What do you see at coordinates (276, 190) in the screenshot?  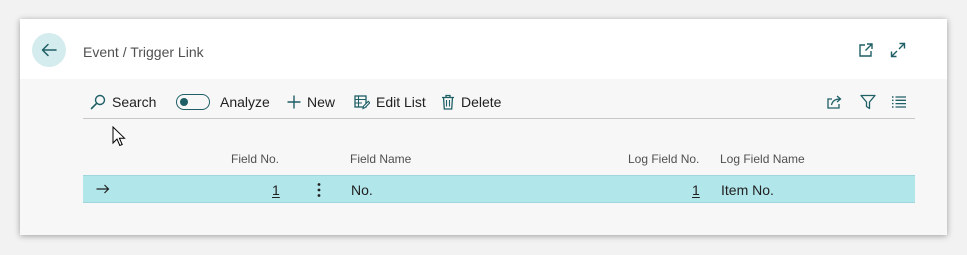 I see `field-no-value: 1` at bounding box center [276, 190].